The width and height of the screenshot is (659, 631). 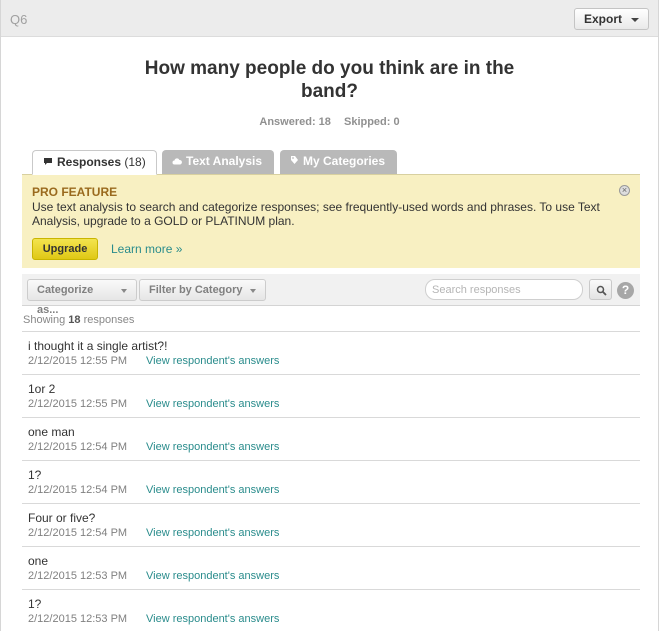 I want to click on response-text: i thought it a single artist?!, so click(x=98, y=346).